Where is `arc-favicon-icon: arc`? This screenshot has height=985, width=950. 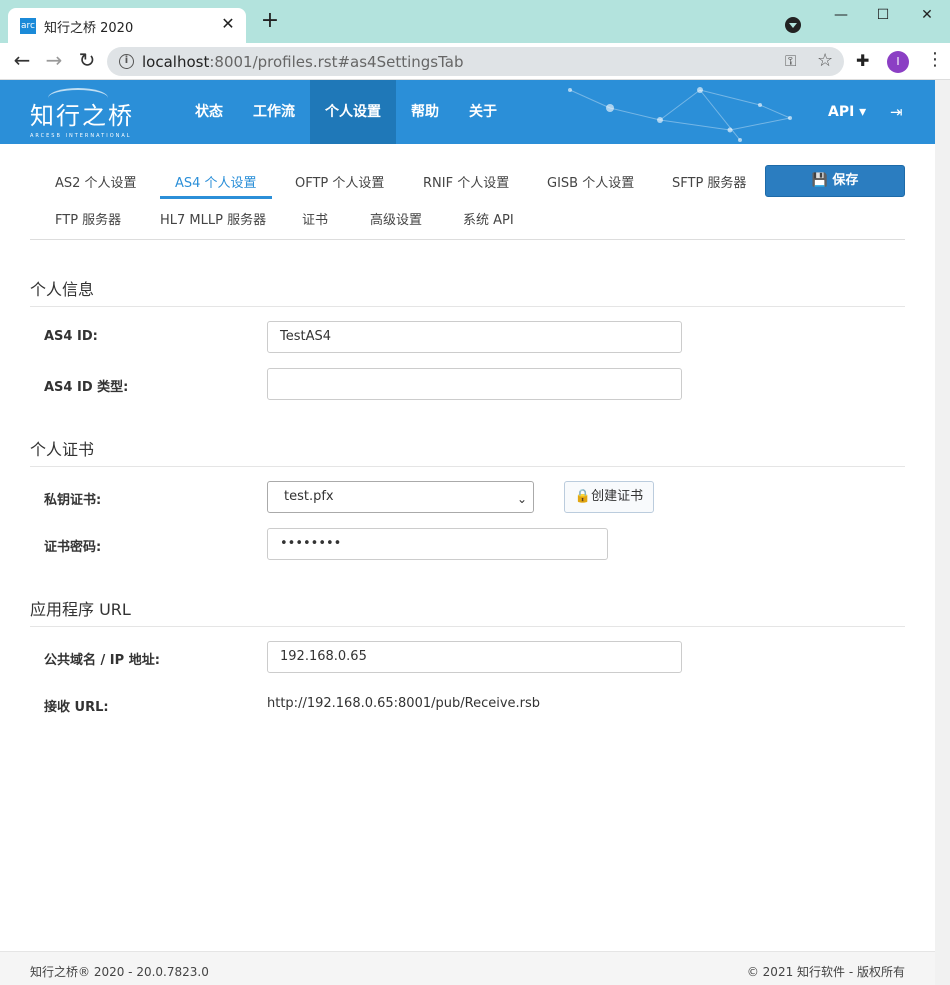 arc-favicon-icon: arc is located at coordinates (28, 26).